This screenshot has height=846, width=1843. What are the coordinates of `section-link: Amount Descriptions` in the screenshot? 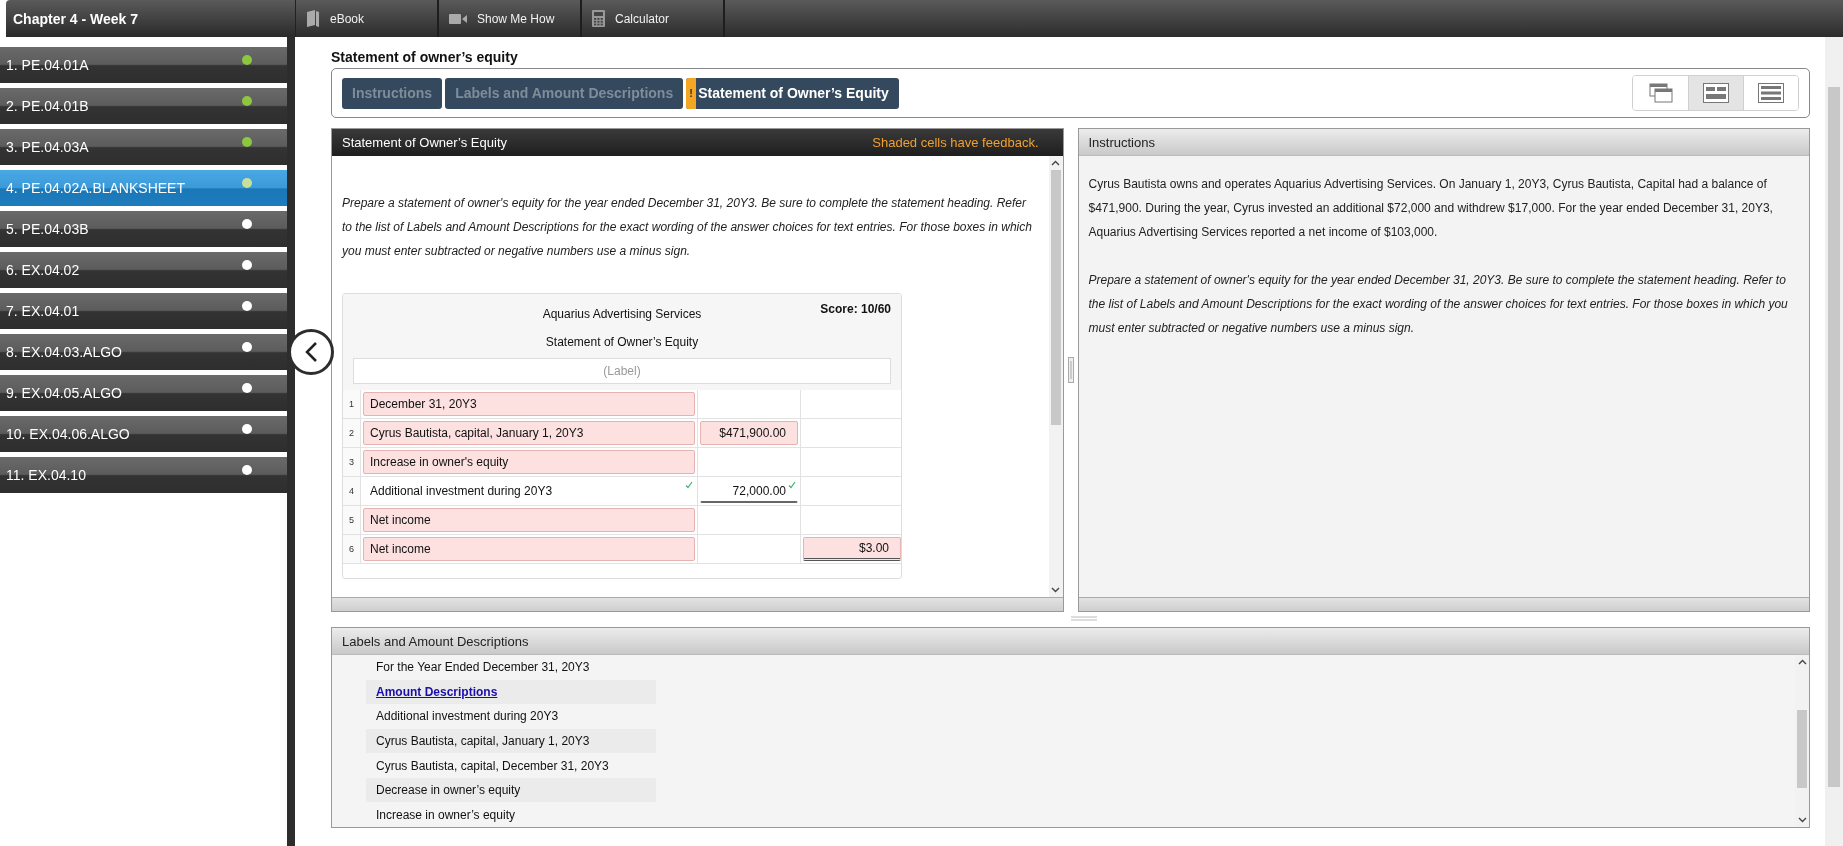 It's located at (437, 691).